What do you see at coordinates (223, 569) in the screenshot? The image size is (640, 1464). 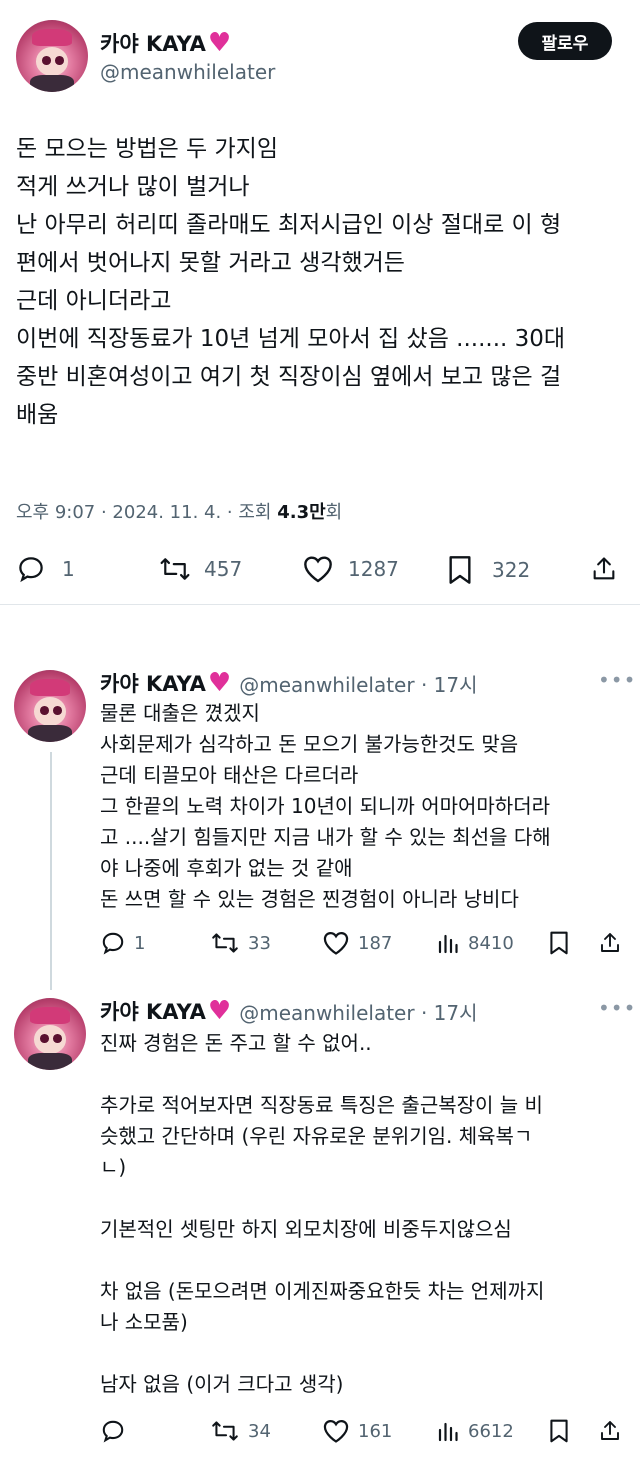 I see `retweet-count: 457` at bounding box center [223, 569].